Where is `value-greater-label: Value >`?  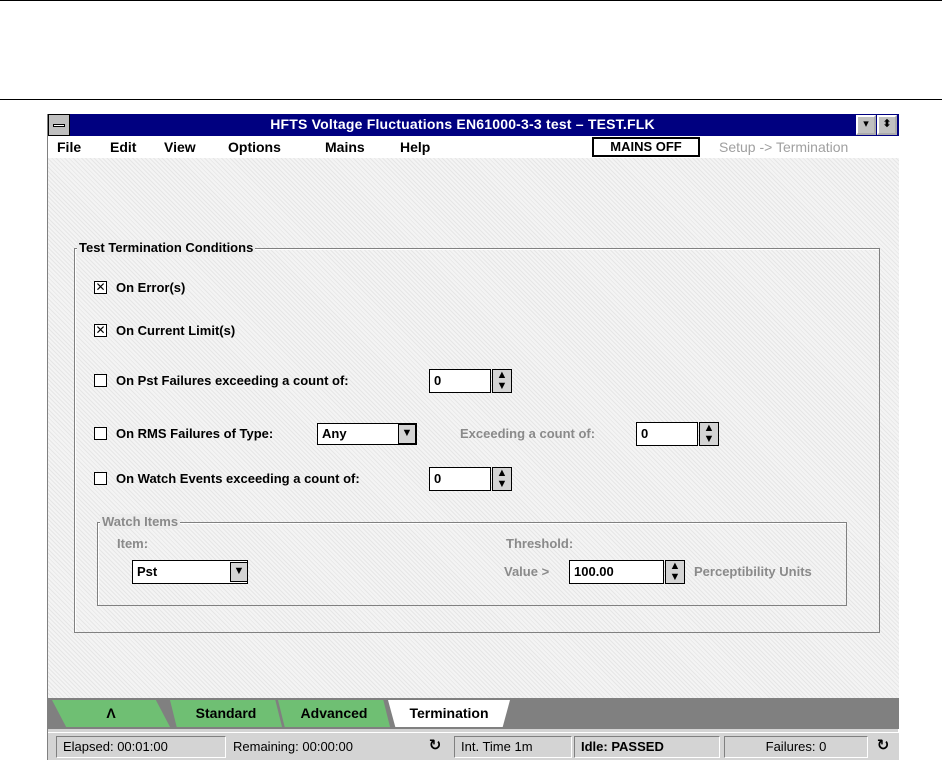
value-greater-label: Value > is located at coordinates (527, 571).